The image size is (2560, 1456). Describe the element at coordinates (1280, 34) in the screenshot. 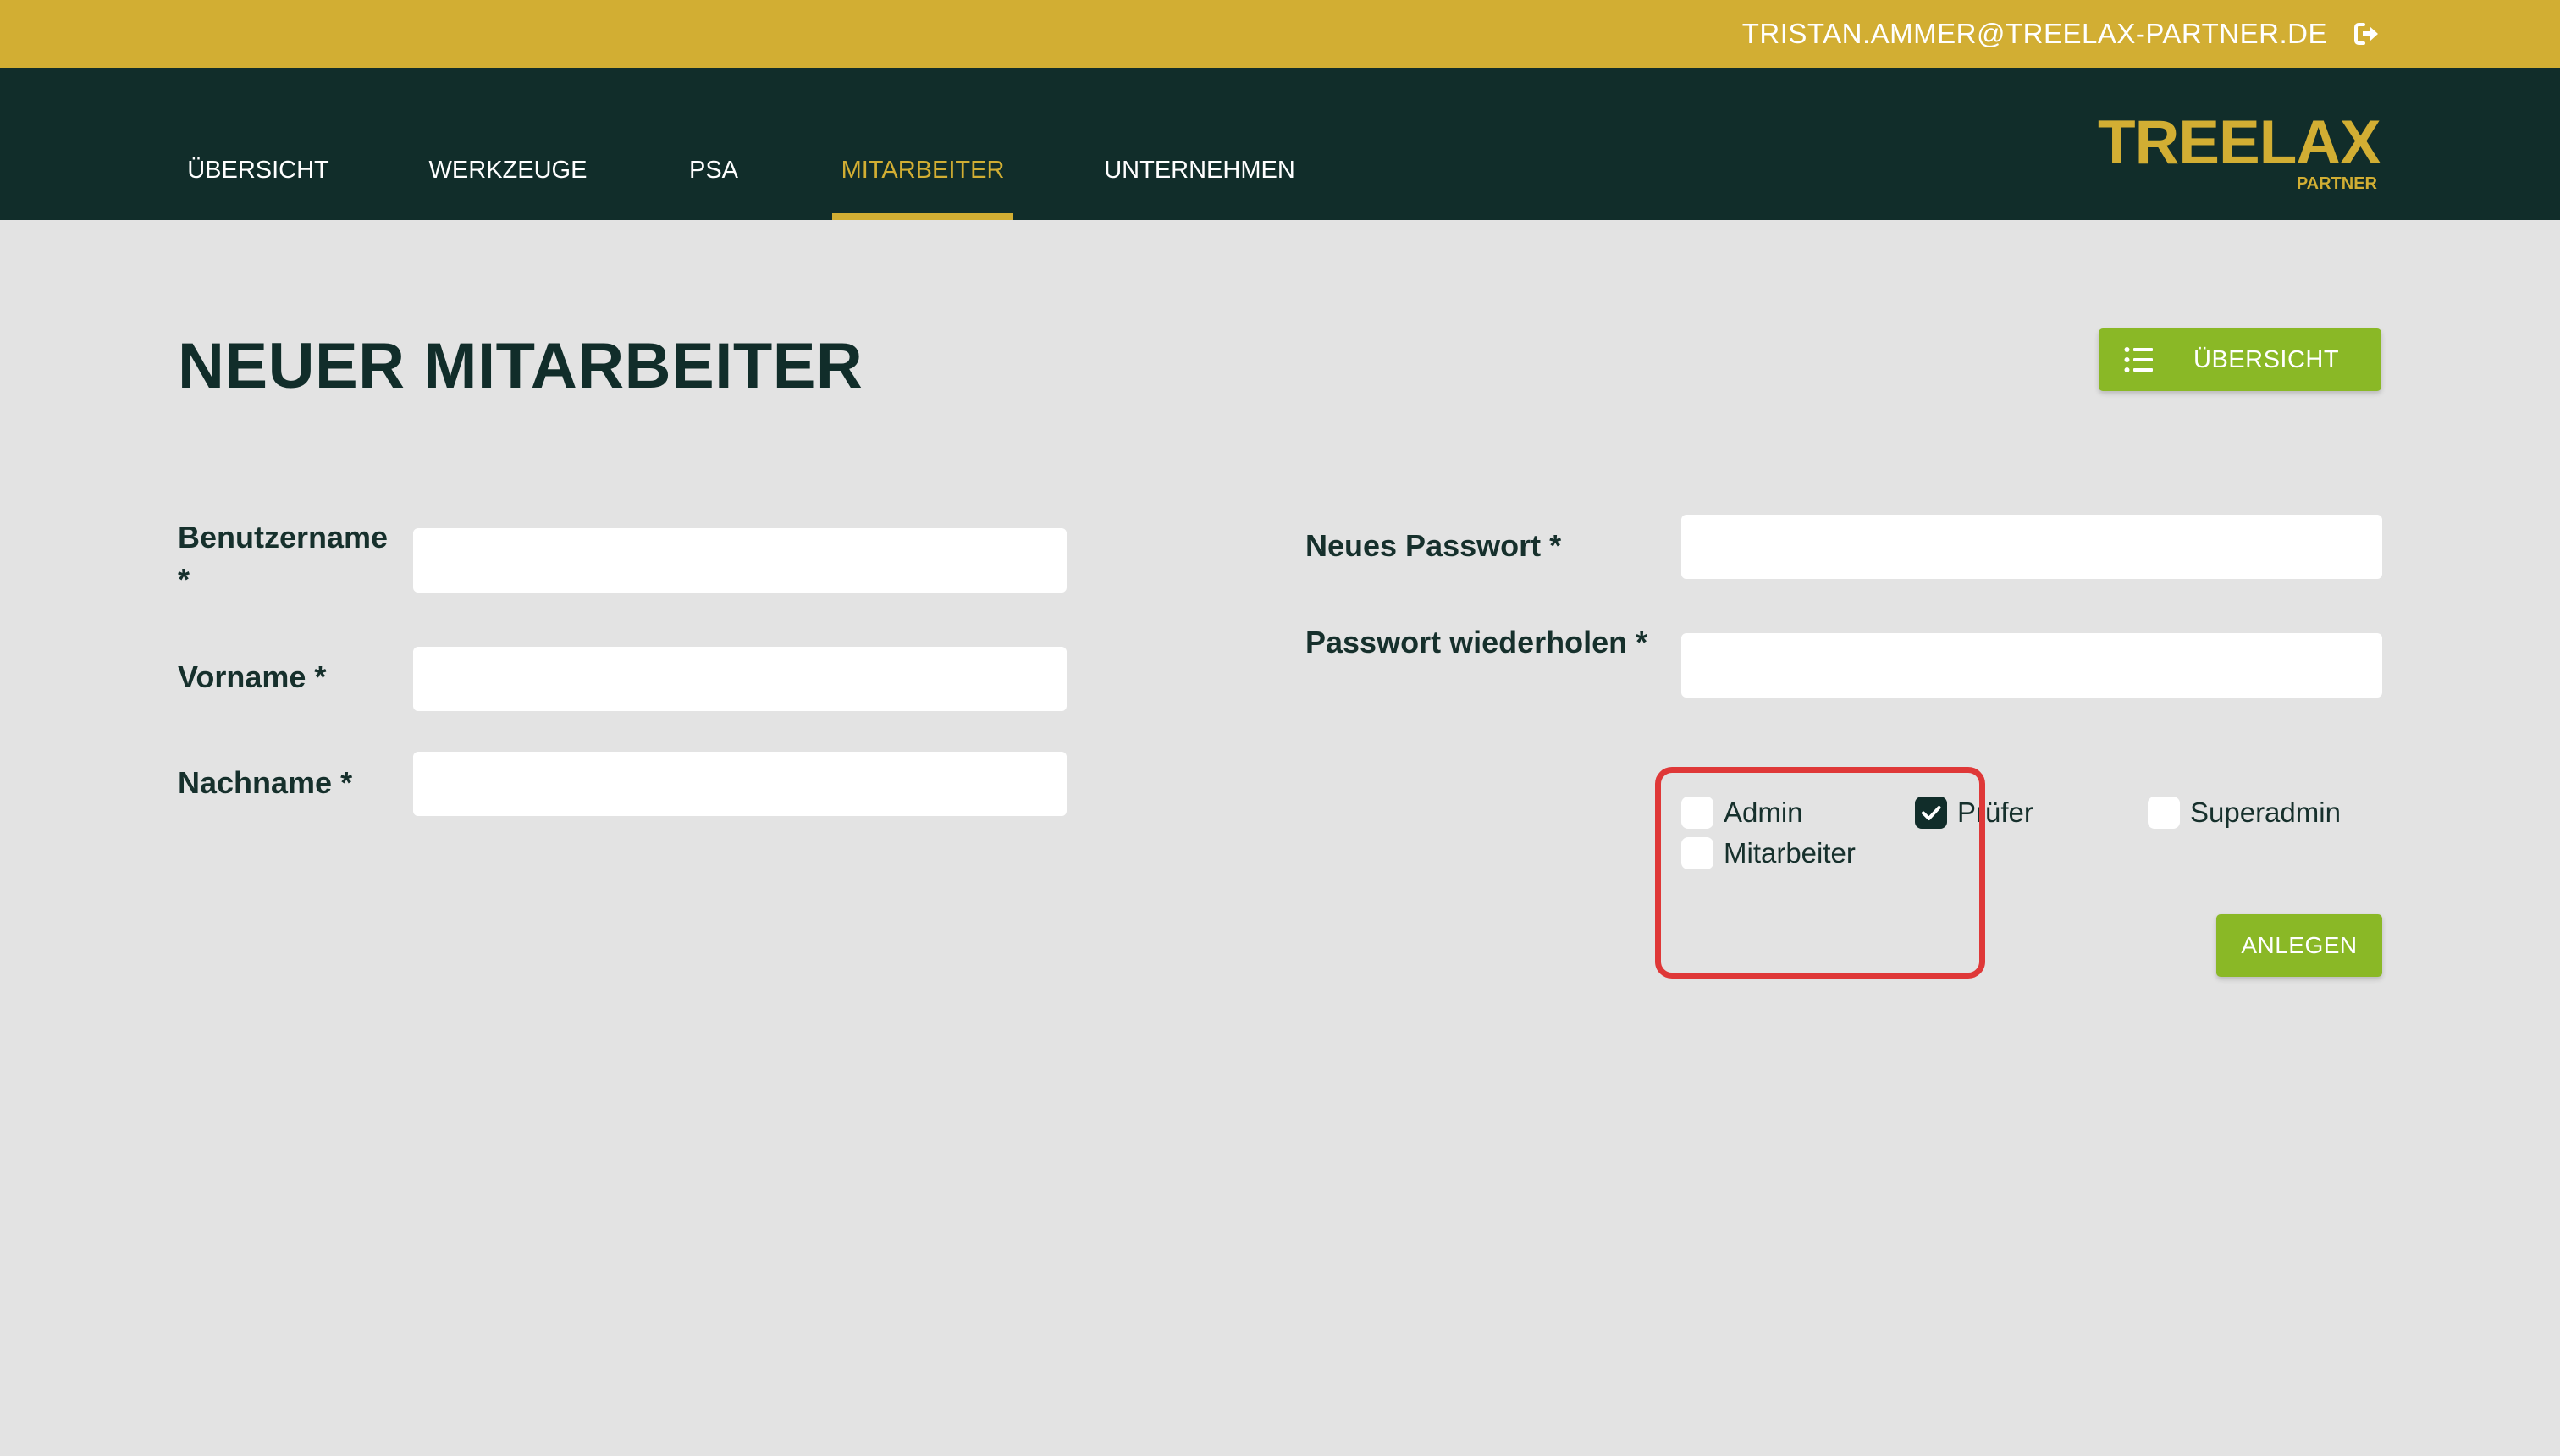

I see `top-user-bar: TRISTAN.AMMER@TREELAX-PARTNER.DE` at that location.